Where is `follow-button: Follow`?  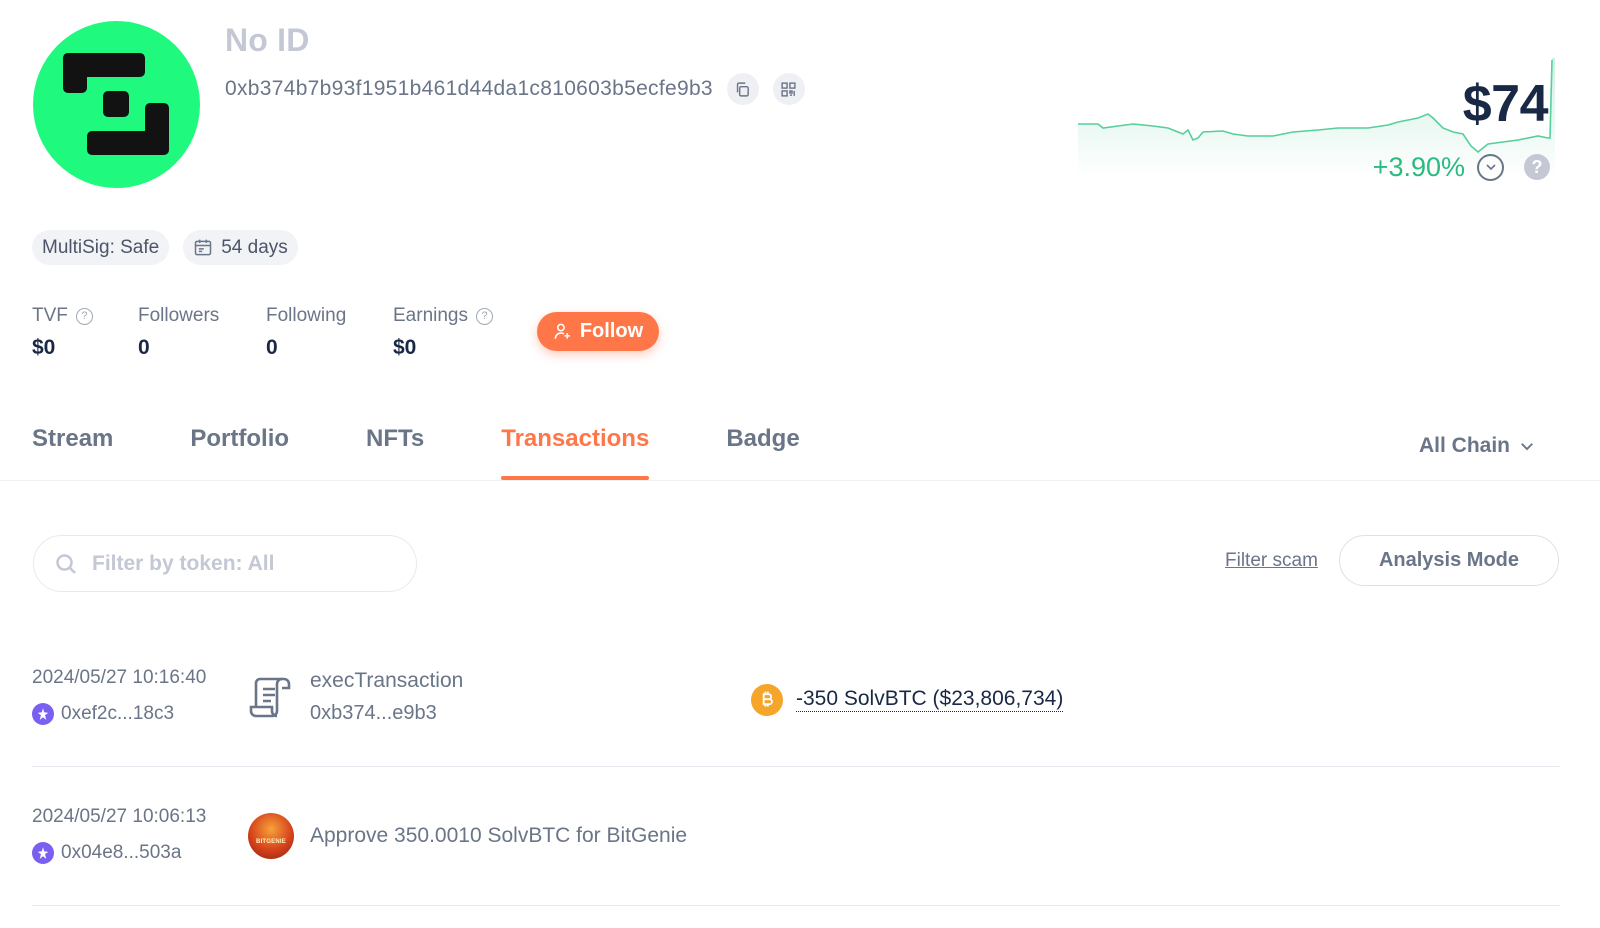
follow-button: Follow is located at coordinates (598, 331).